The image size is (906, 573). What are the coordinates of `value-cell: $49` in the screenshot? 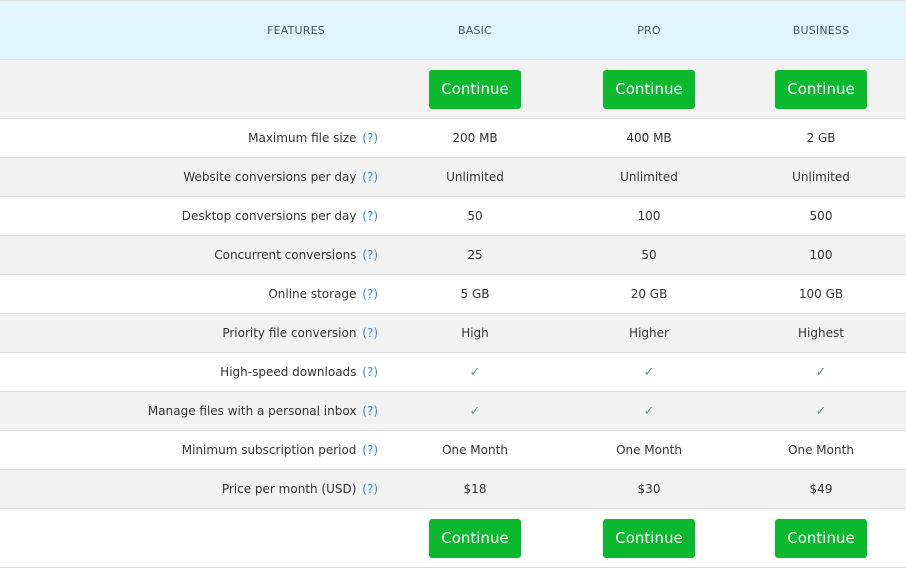 It's located at (821, 489).